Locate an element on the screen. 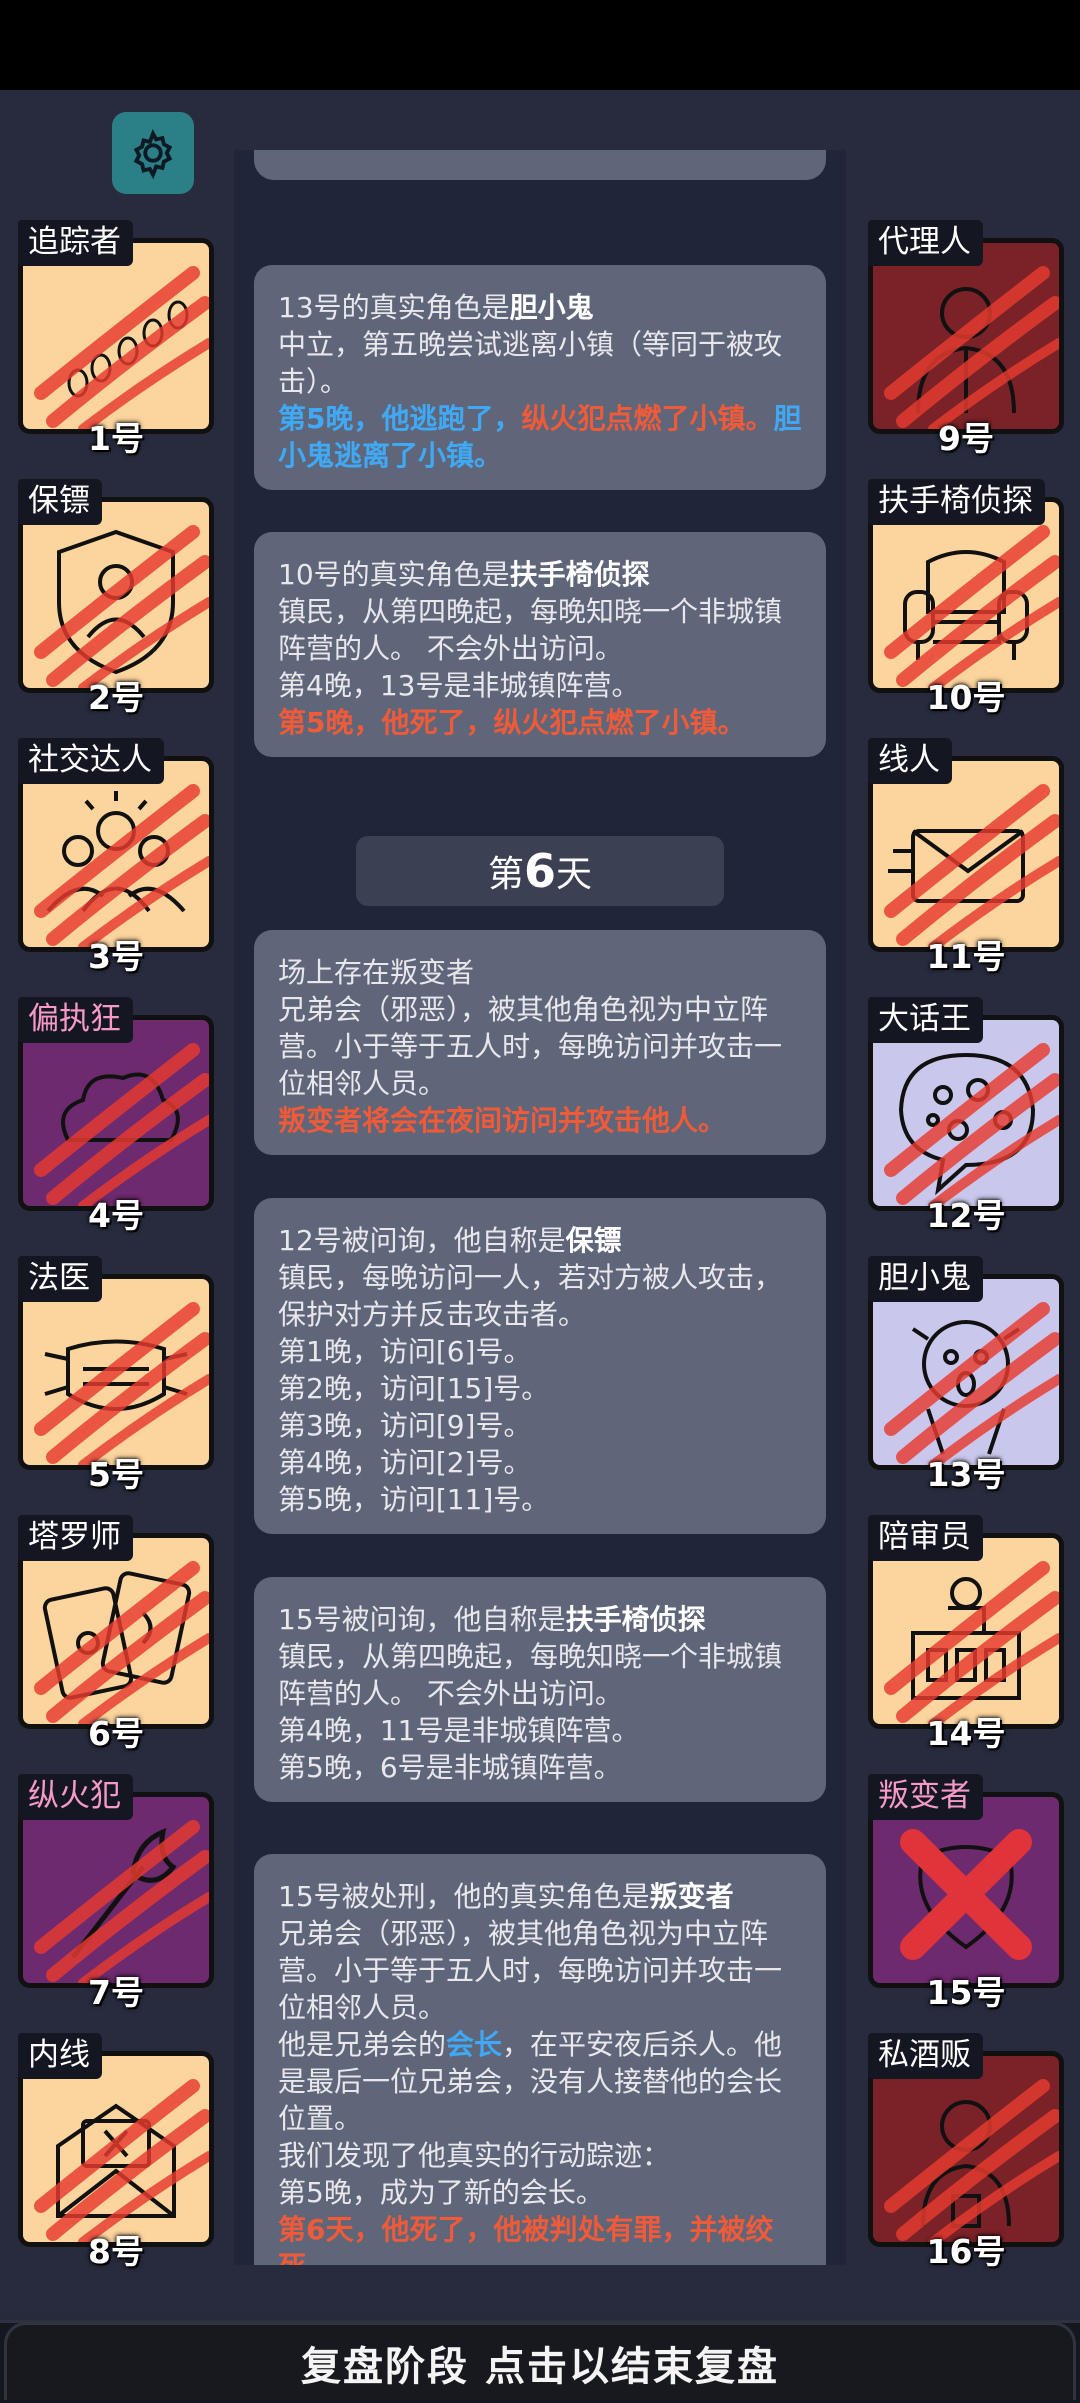 The height and width of the screenshot is (2403, 1080). role-name: 叛变者 is located at coordinates (691, 1896).